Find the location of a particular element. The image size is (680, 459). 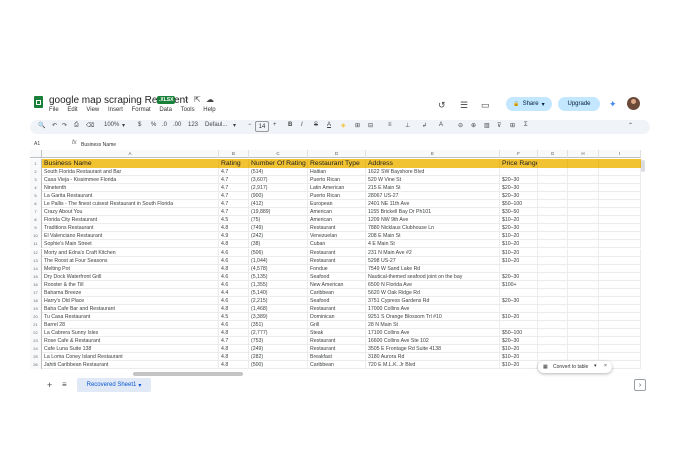

row-number: 18 is located at coordinates (36, 300).